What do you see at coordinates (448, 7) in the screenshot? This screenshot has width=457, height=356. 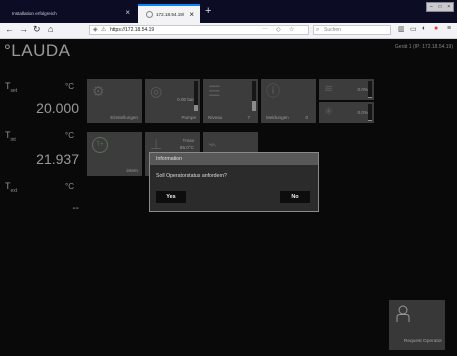 I see `close-window-button: ×` at bounding box center [448, 7].